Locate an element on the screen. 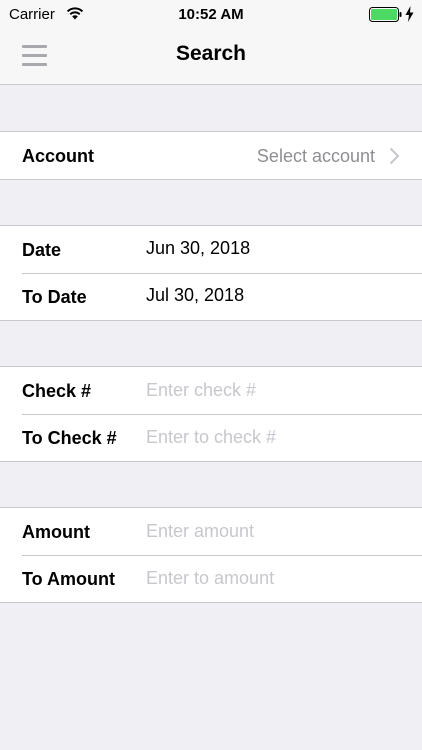  amount-input is located at coordinates (276, 531).